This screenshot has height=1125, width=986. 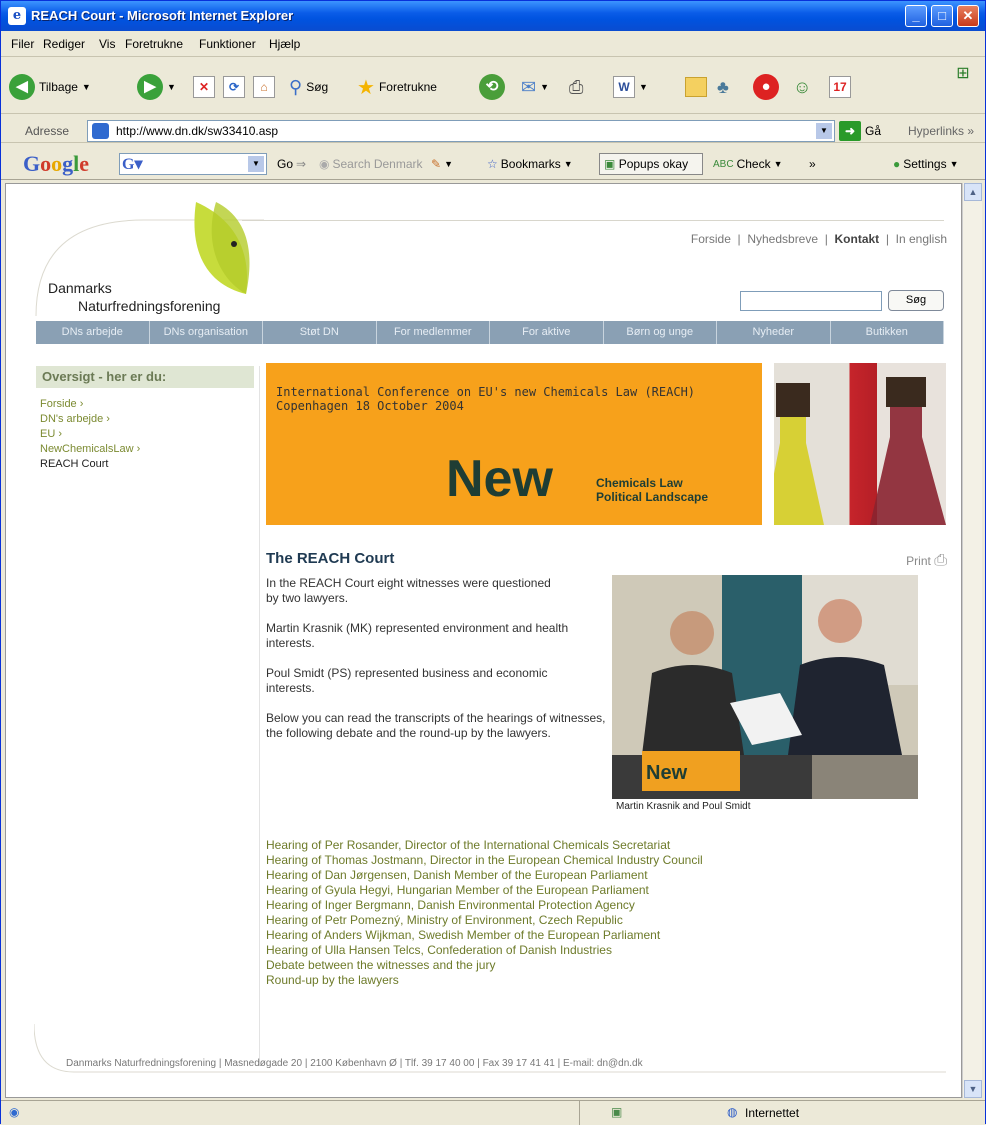 What do you see at coordinates (652, 497) in the screenshot?
I see `banner-sub-2: Political Landscape` at bounding box center [652, 497].